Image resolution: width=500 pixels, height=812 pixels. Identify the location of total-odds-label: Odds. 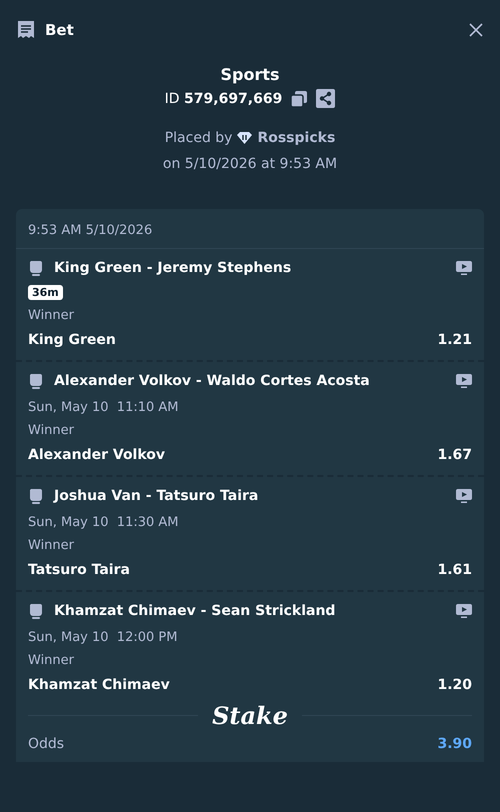
(46, 744).